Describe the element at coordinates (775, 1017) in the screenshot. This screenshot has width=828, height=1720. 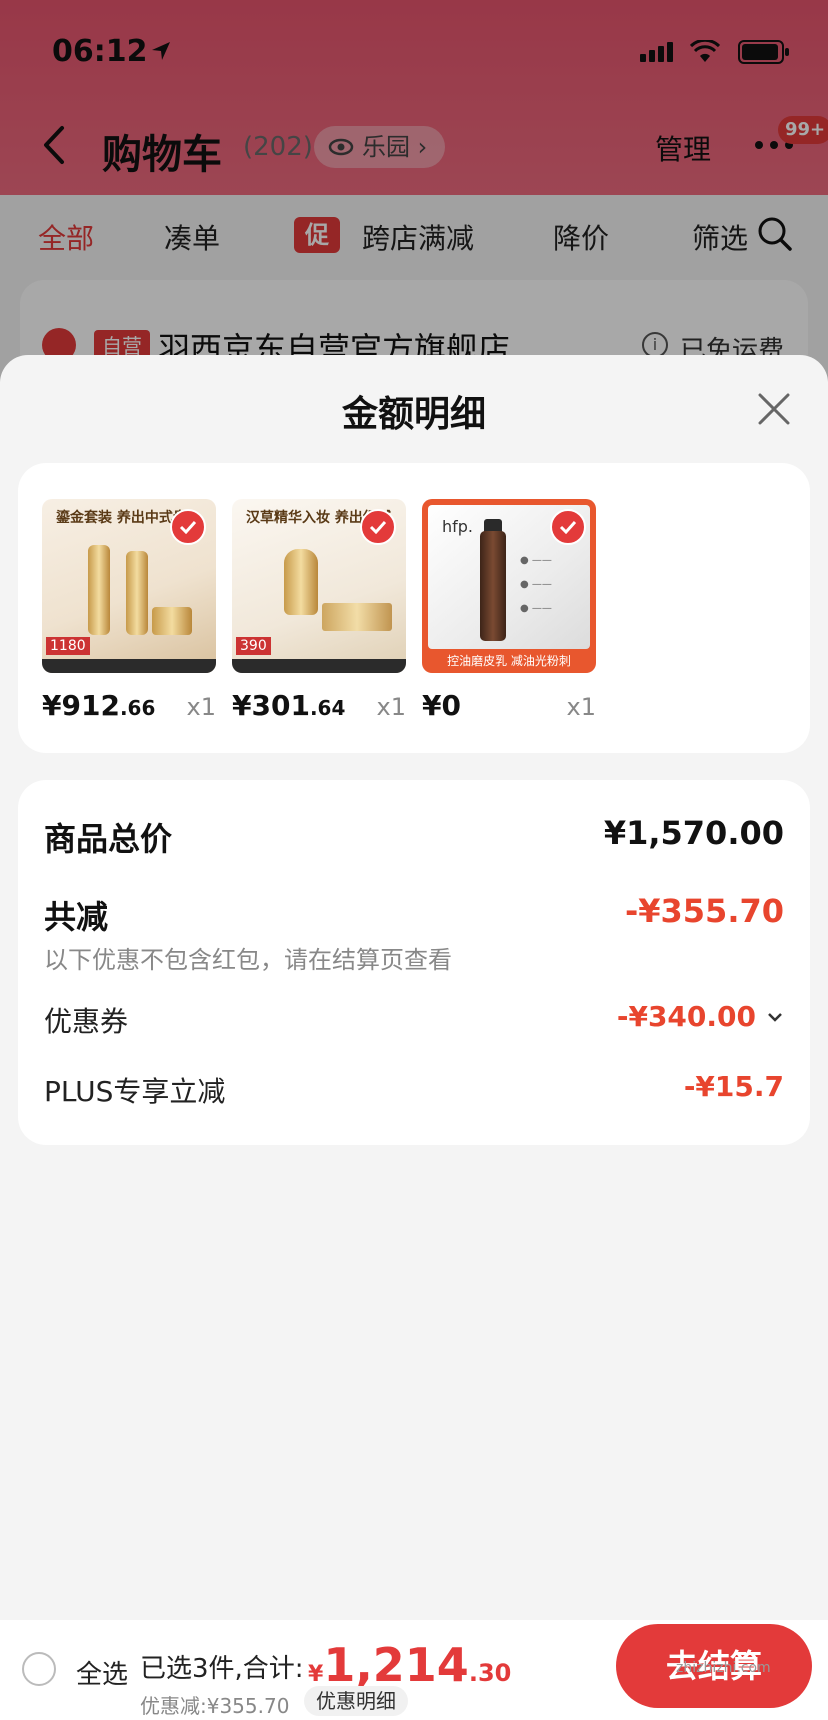
I see `chevron-down-icon` at that location.